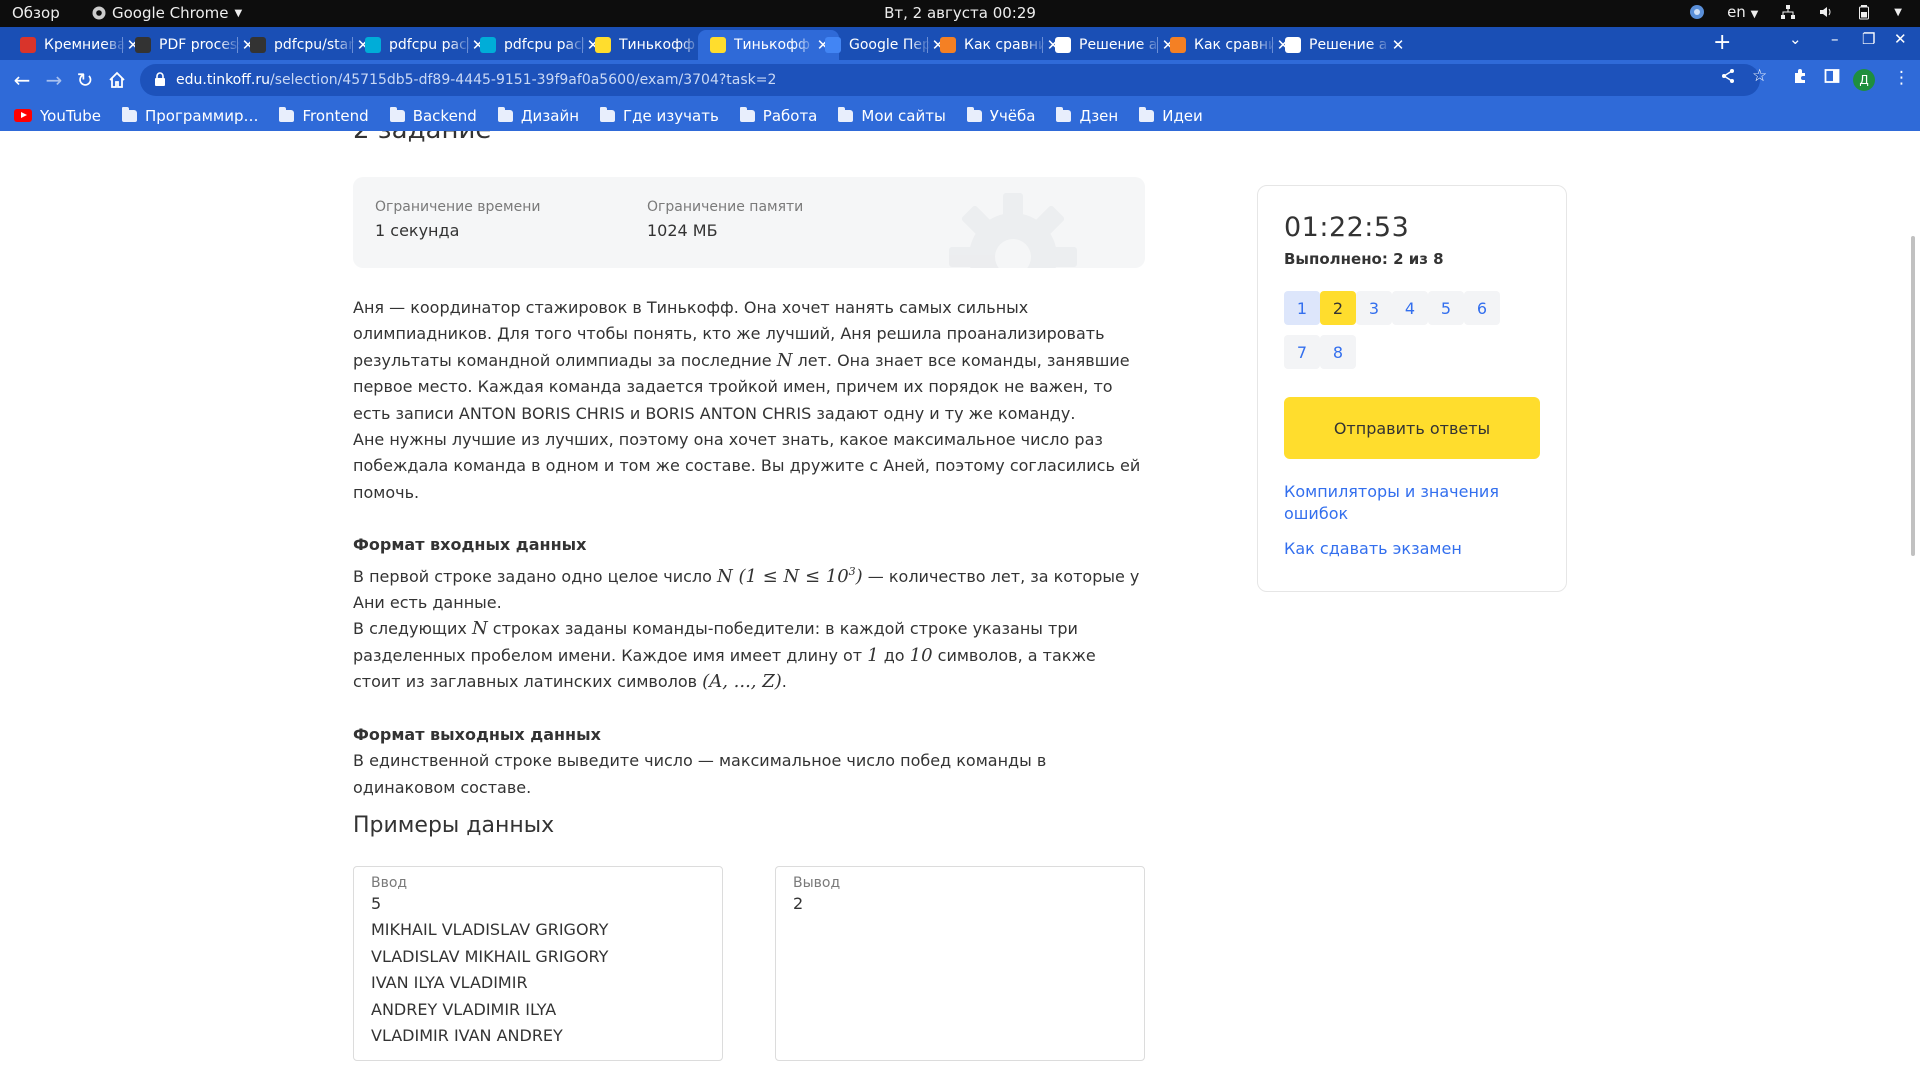 This screenshot has width=1920, height=1080. What do you see at coordinates (167, 13) in the screenshot?
I see `app-menu: Google Chrome ▼` at bounding box center [167, 13].